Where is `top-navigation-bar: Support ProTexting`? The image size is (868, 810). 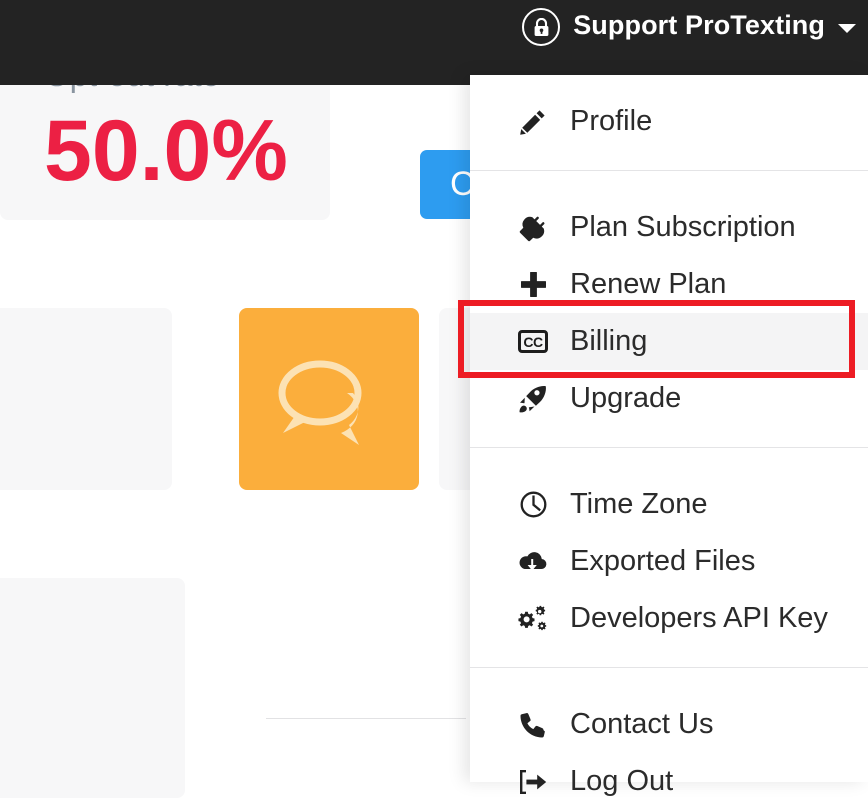 top-navigation-bar: Support ProTexting is located at coordinates (434, 42).